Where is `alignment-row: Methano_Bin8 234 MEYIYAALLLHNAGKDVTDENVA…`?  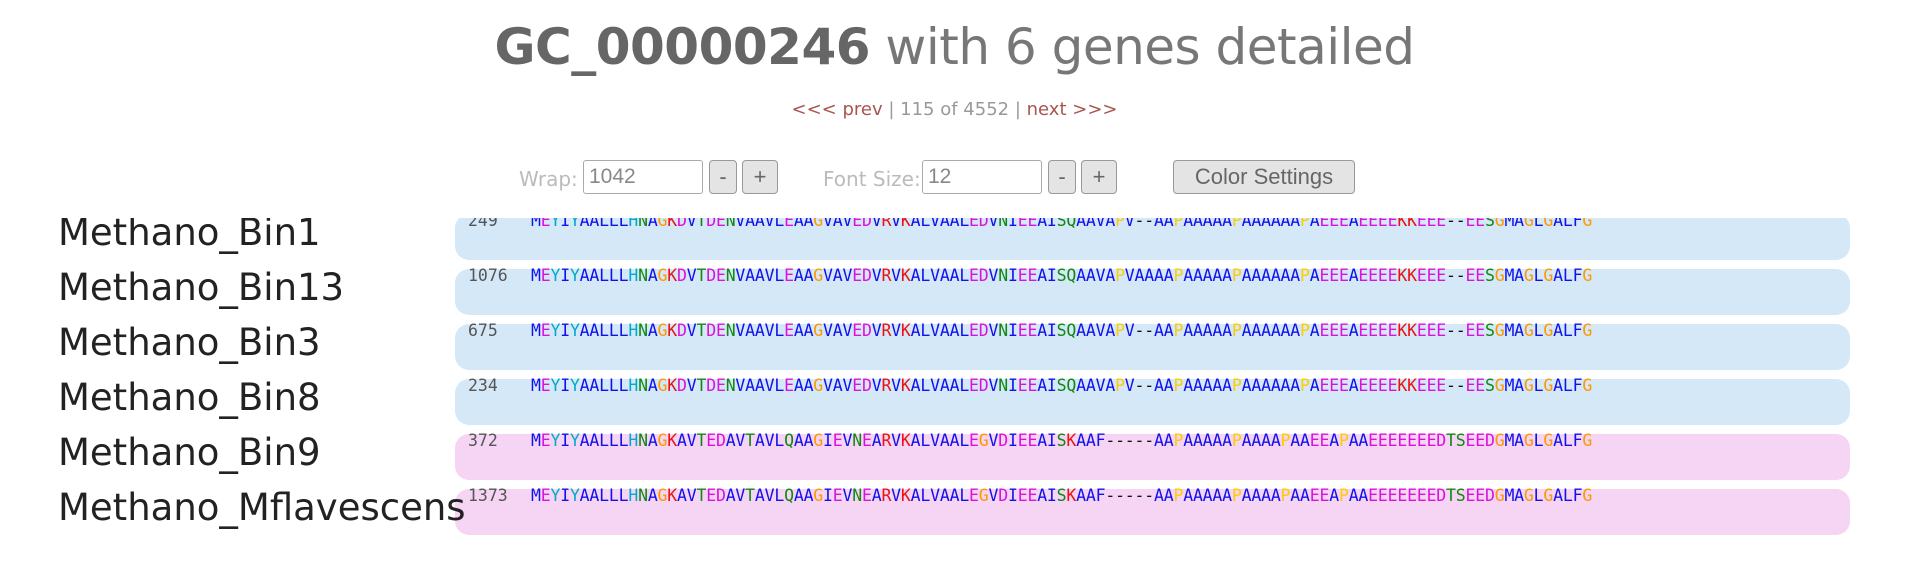
alignment-row: Methano_Bin8 234 MEYIYAALLLHNAGKDVTDENVA… is located at coordinates (954, 402).